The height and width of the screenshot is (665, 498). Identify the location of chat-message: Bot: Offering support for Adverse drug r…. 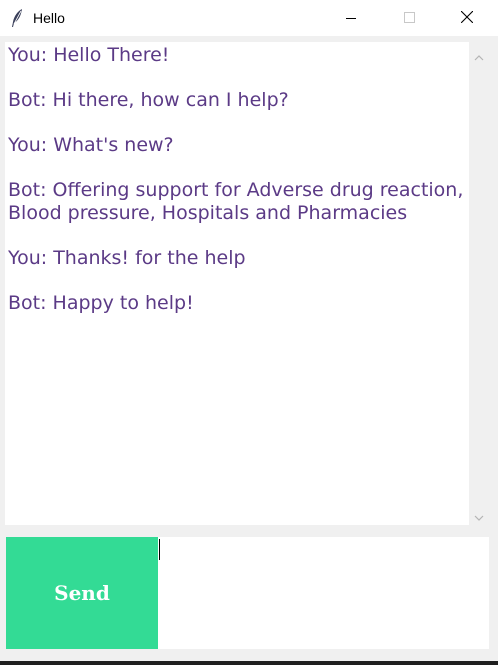
(238, 201).